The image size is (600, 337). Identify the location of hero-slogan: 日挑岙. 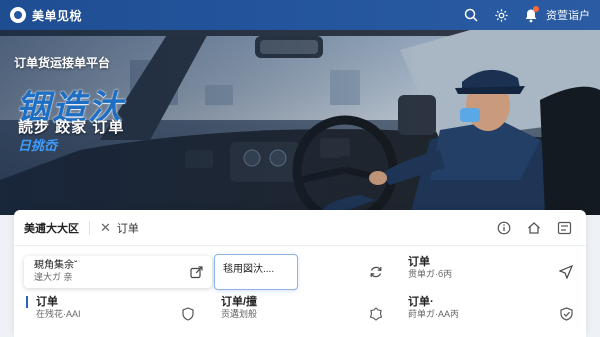
(38, 145).